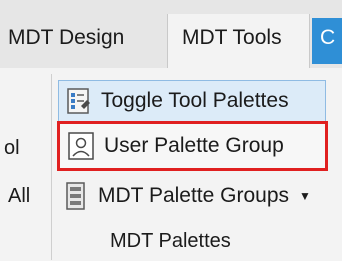 This screenshot has width=342, height=261. Describe the element at coordinates (328, 37) in the screenshot. I see `tab-next-label: C` at that location.